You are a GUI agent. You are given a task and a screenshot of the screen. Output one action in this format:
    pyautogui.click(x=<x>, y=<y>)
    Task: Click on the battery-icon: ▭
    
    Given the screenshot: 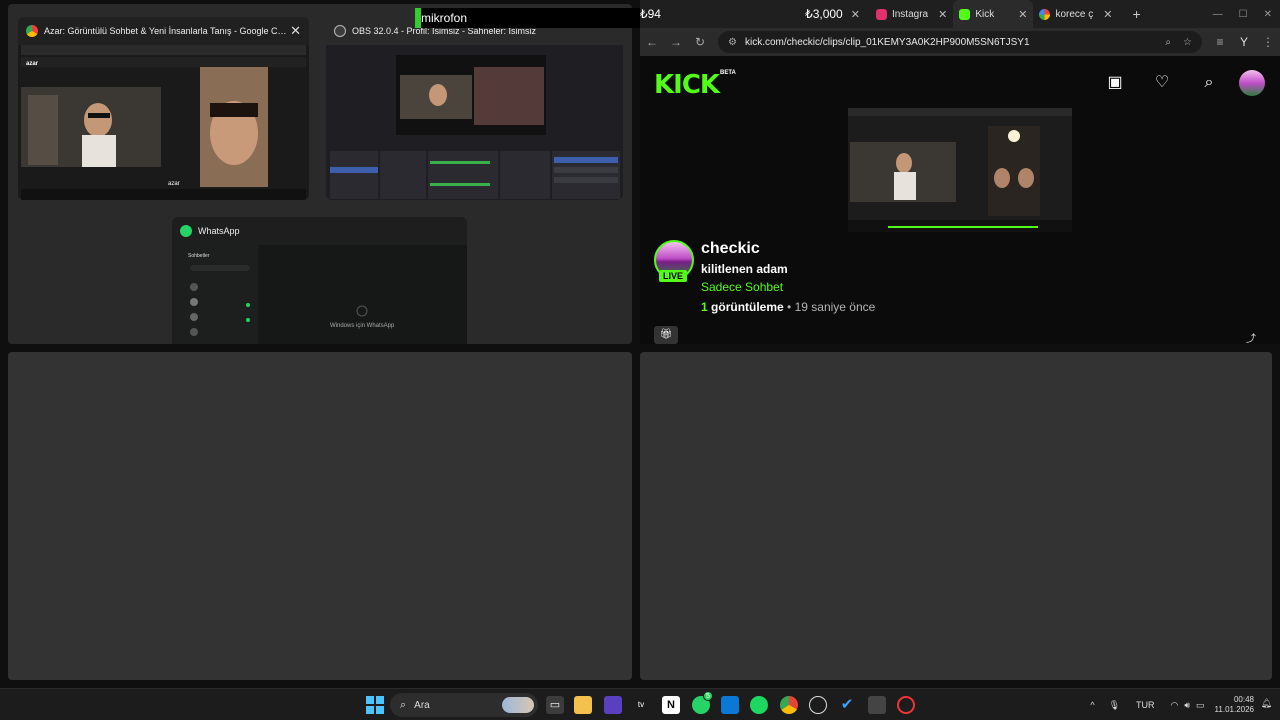 What is the action you would take?
    pyautogui.click(x=1200, y=705)
    